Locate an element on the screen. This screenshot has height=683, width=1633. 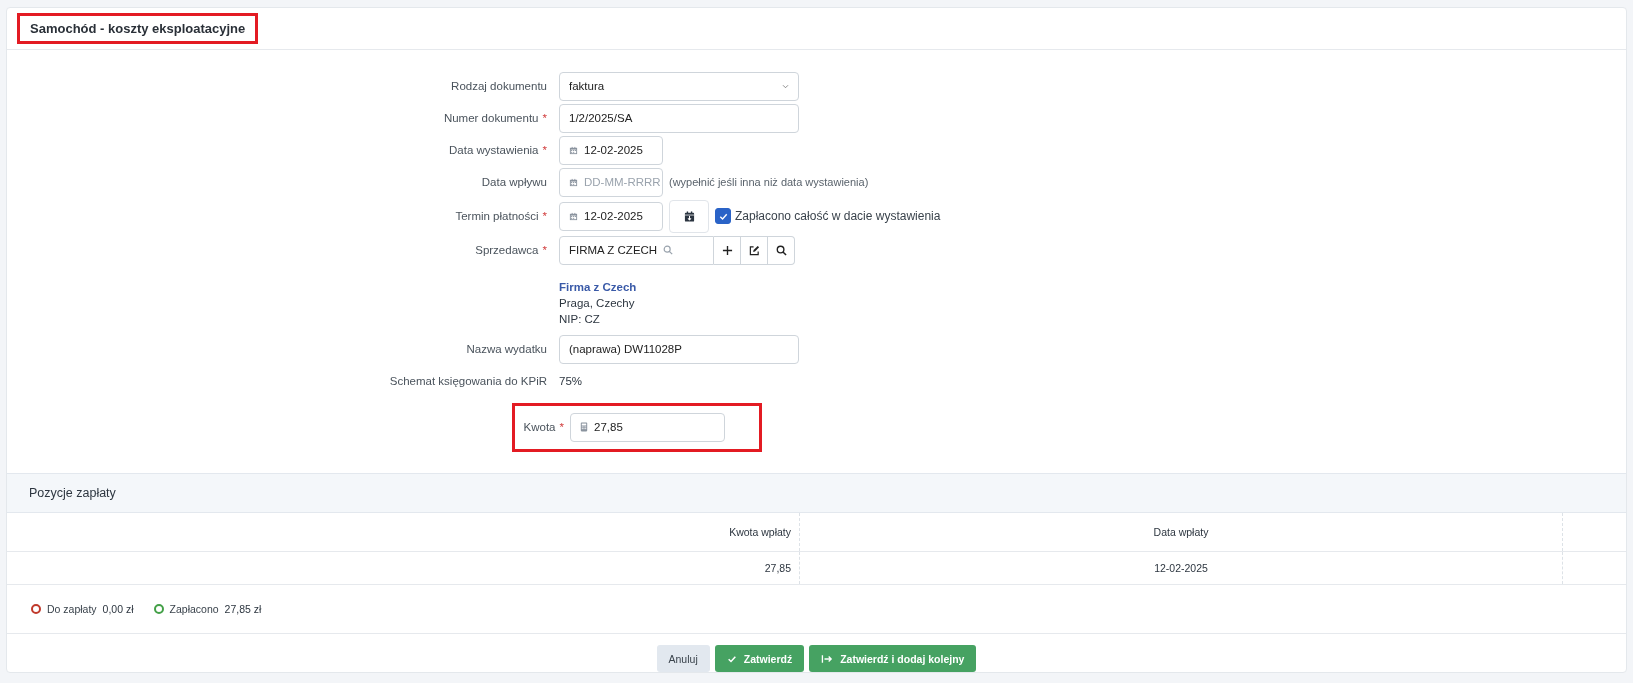
field-value: 75% is located at coordinates (571, 381).